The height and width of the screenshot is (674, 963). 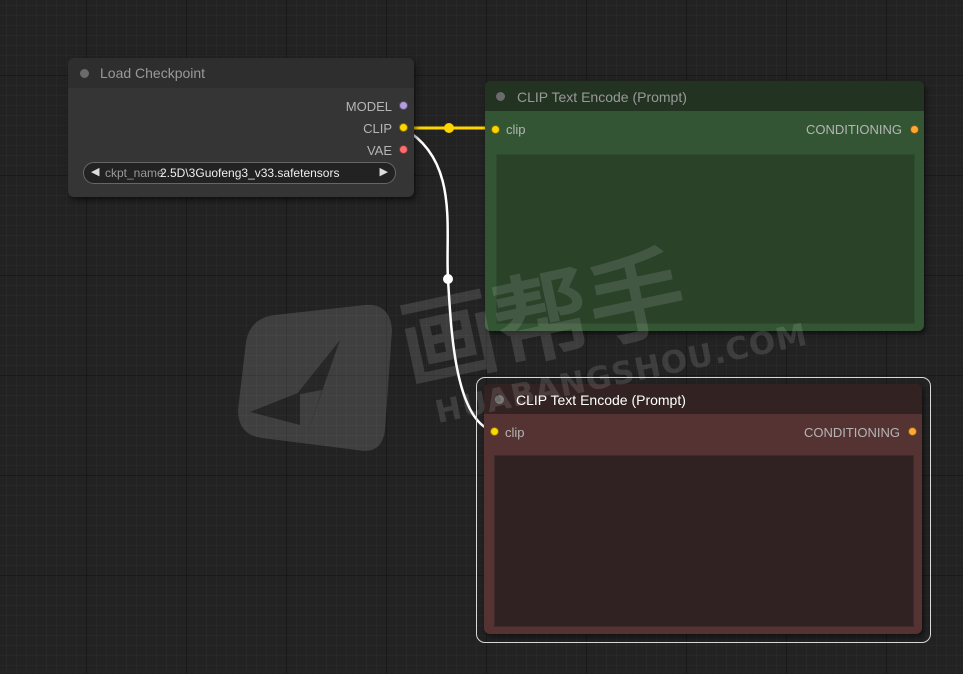 I want to click on output-vae-label: VAE, so click(x=379, y=150).